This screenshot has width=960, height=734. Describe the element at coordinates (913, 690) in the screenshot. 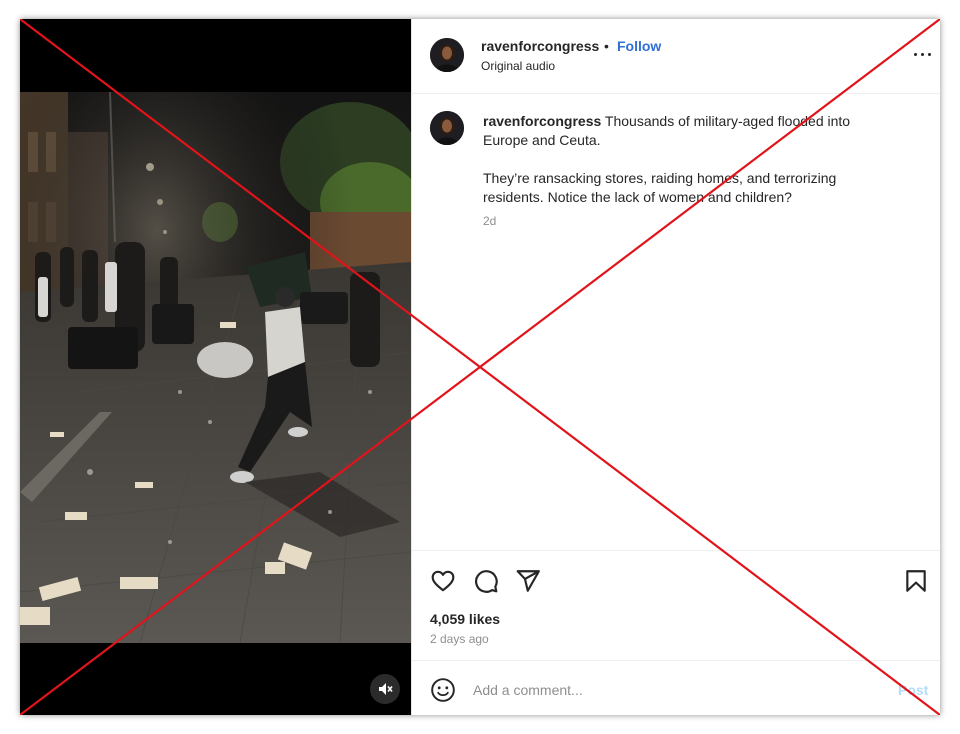

I see `post-comment-button: Post` at that location.